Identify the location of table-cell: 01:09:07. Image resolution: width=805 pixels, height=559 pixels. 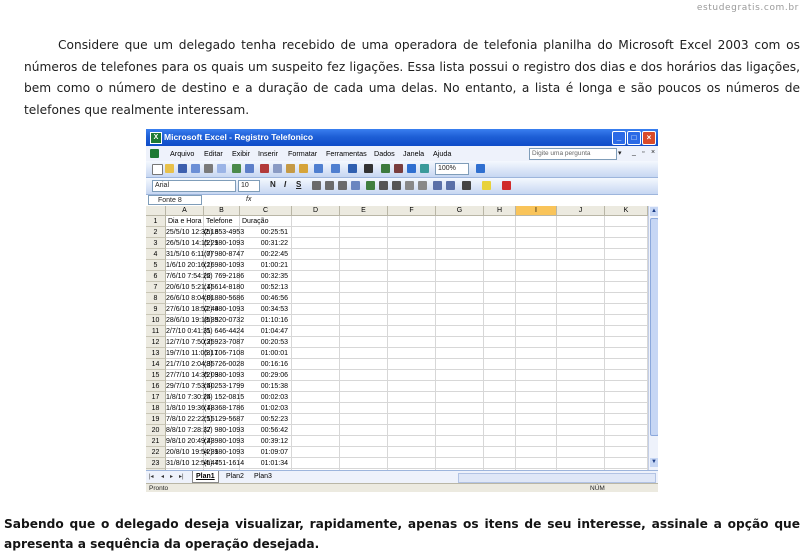
(264, 452).